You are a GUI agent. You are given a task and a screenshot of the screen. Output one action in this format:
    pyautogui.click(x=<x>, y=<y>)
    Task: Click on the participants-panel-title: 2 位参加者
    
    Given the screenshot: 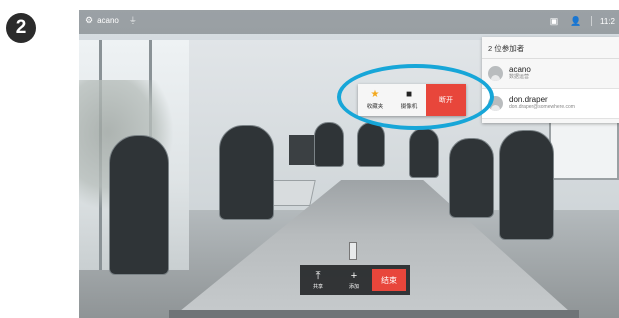 What is the action you would take?
    pyautogui.click(x=550, y=48)
    